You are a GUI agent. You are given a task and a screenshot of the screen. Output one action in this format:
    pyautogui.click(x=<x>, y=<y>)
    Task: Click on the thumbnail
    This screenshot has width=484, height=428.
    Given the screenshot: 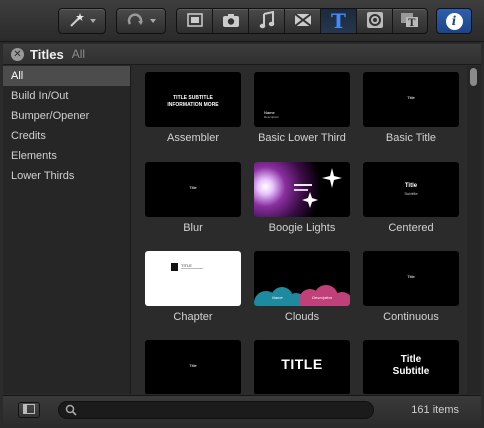 What is the action you would take?
    pyautogui.click(x=302, y=189)
    